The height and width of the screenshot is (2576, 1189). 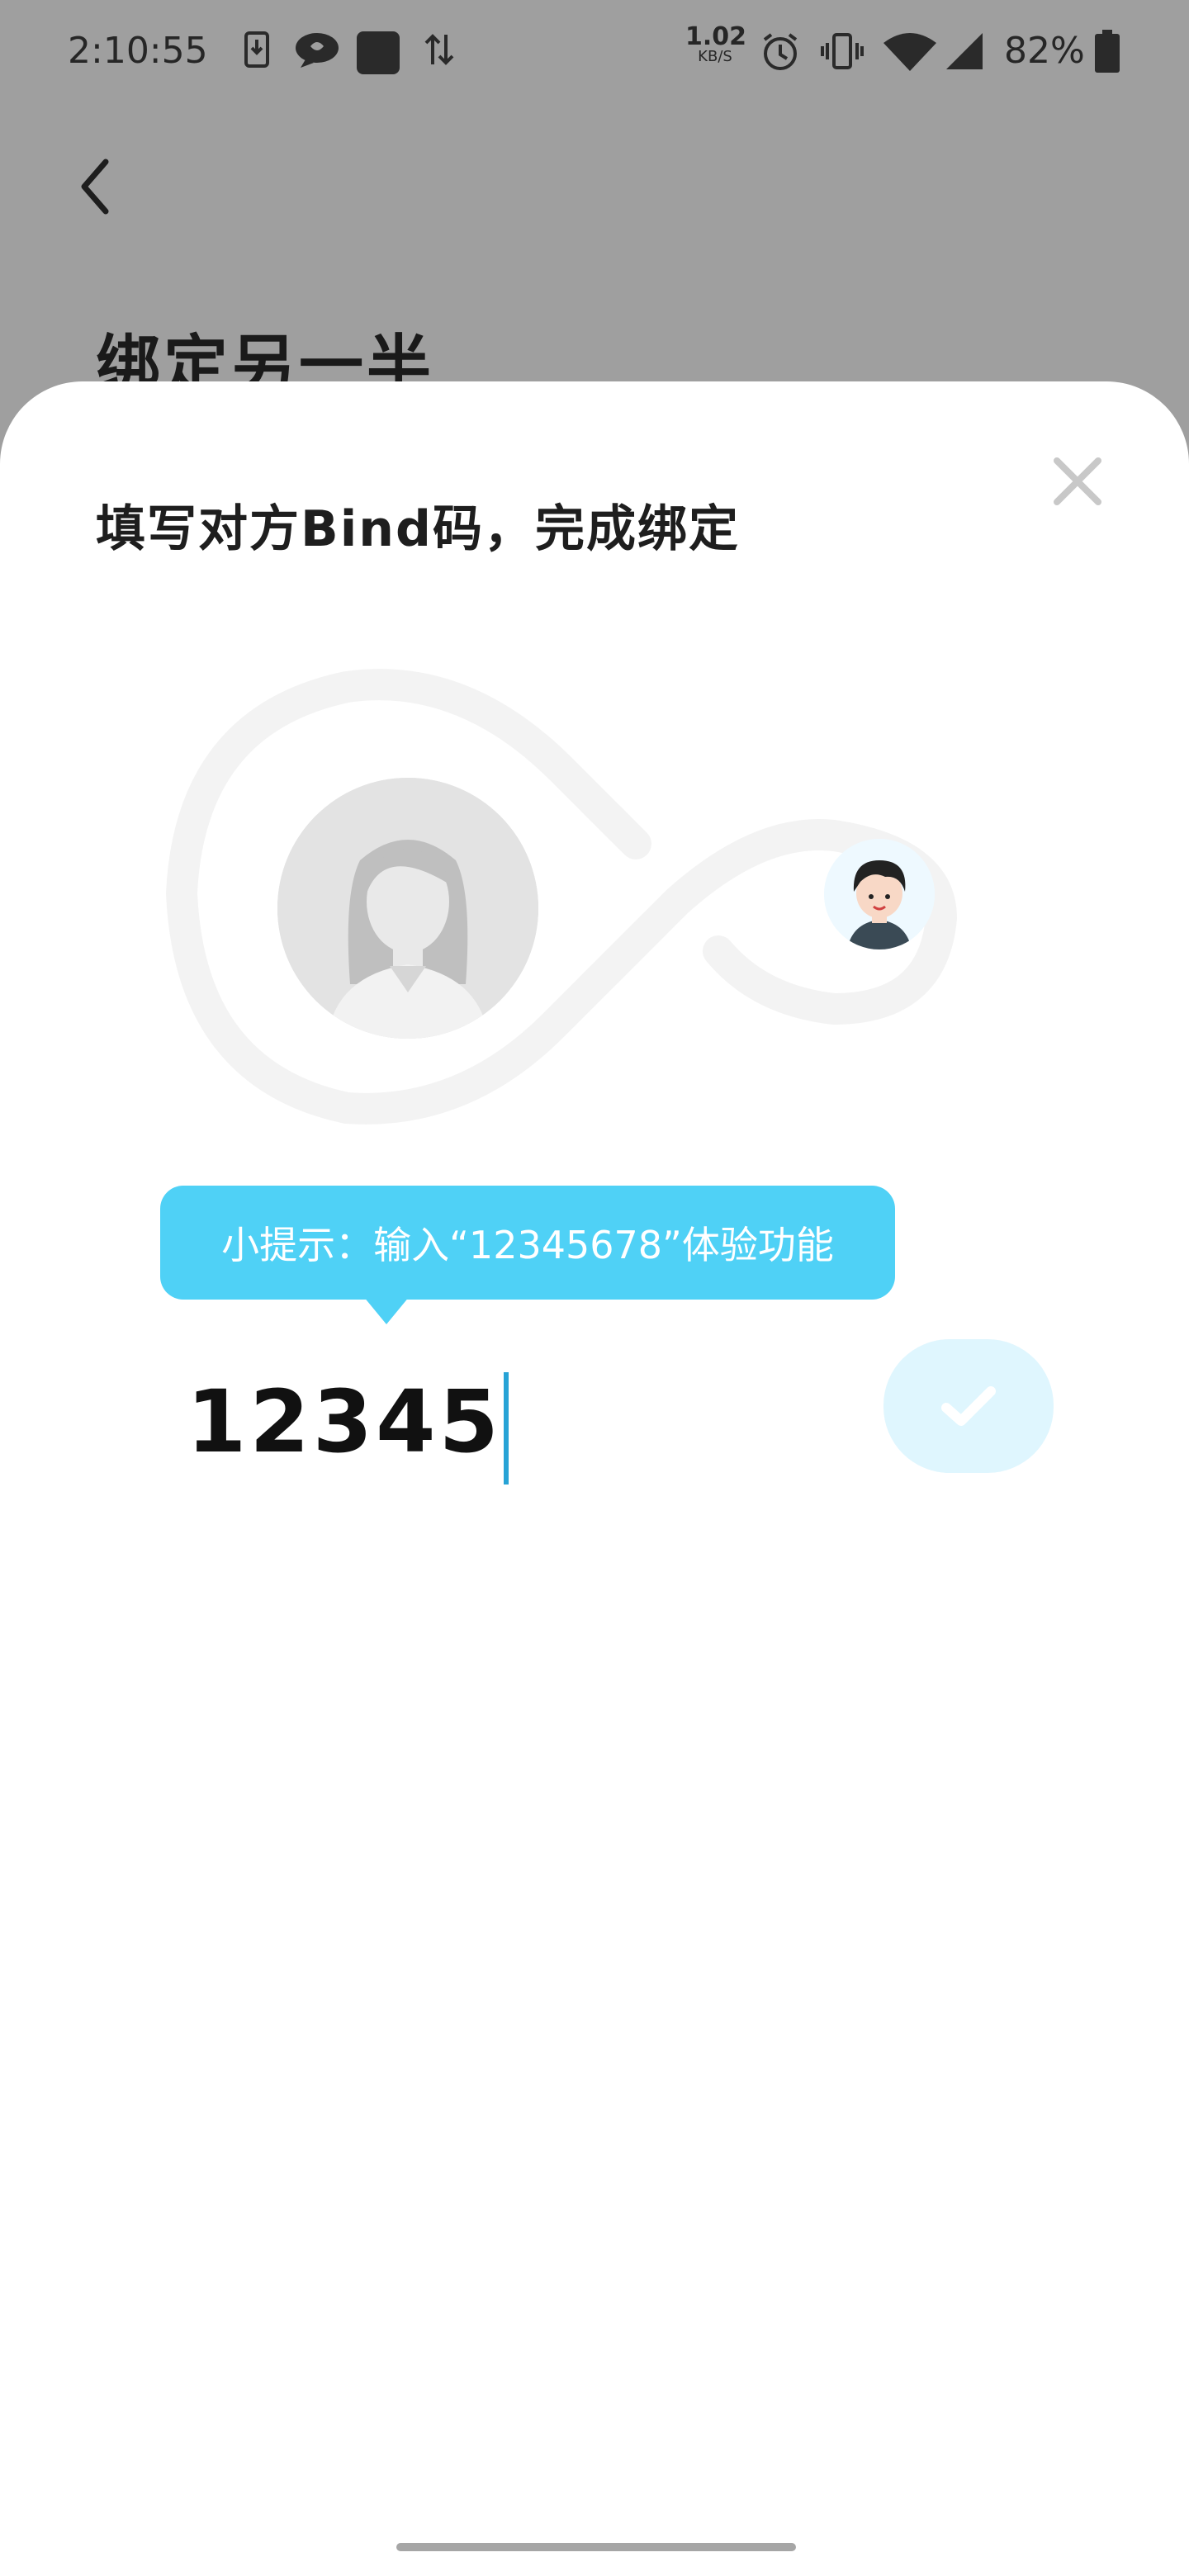 I want to click on back-button, so click(x=98, y=187).